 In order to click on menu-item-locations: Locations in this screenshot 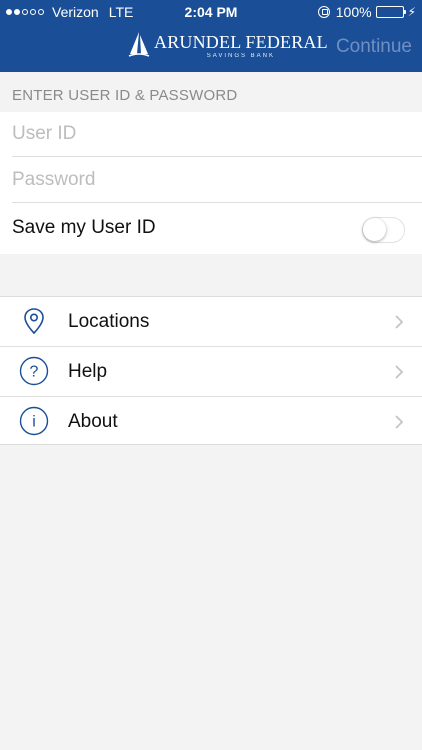, I will do `click(211, 321)`.